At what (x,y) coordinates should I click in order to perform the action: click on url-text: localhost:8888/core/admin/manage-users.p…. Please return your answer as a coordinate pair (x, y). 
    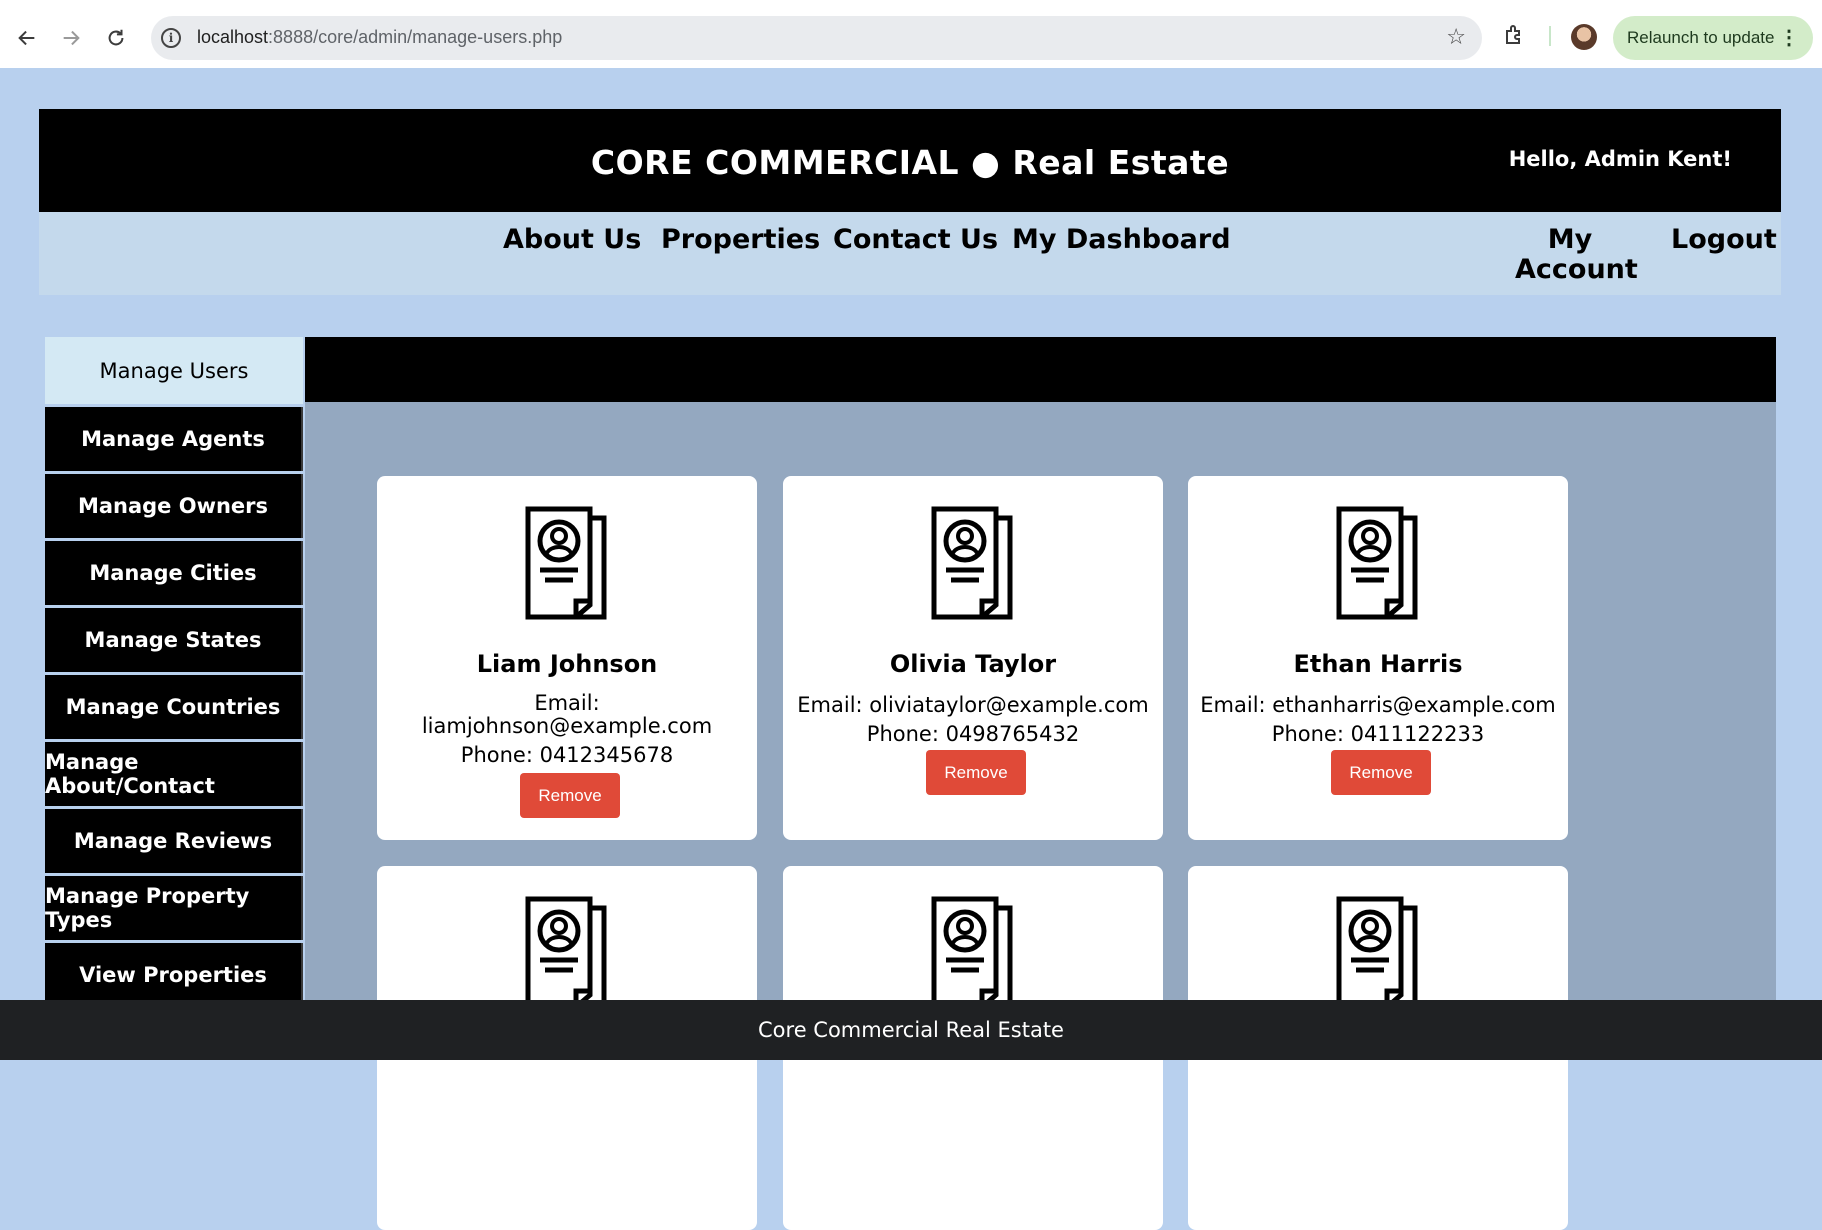
    Looking at the image, I should click on (380, 37).